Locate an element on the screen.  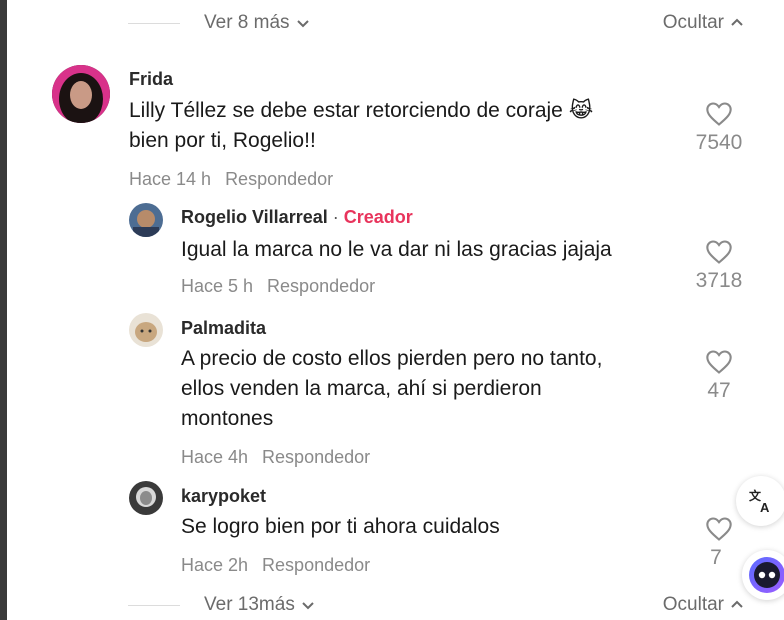
translate-icon: 文 A is located at coordinates (759, 501).